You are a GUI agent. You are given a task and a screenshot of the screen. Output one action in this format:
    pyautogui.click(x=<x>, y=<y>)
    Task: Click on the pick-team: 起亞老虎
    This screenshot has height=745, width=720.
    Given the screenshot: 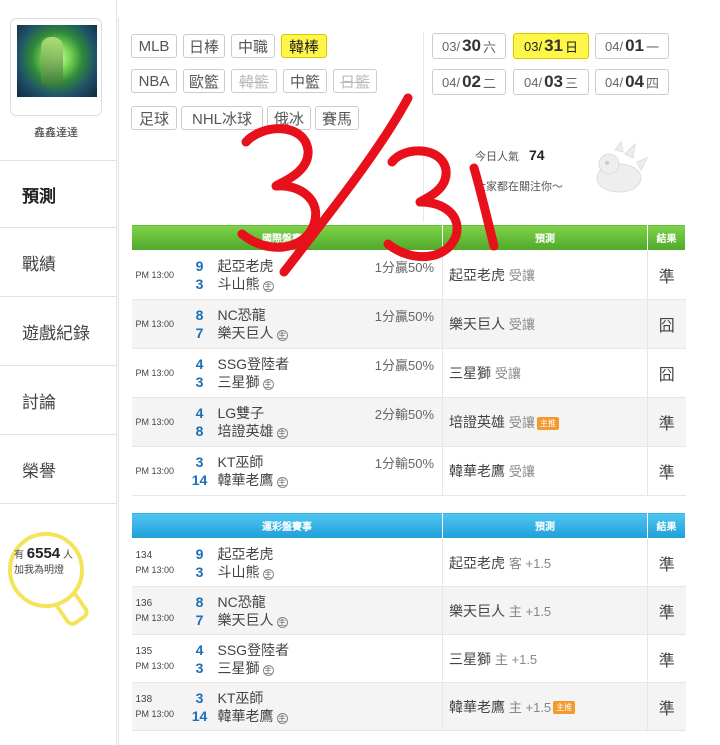 What is the action you would take?
    pyautogui.click(x=477, y=562)
    